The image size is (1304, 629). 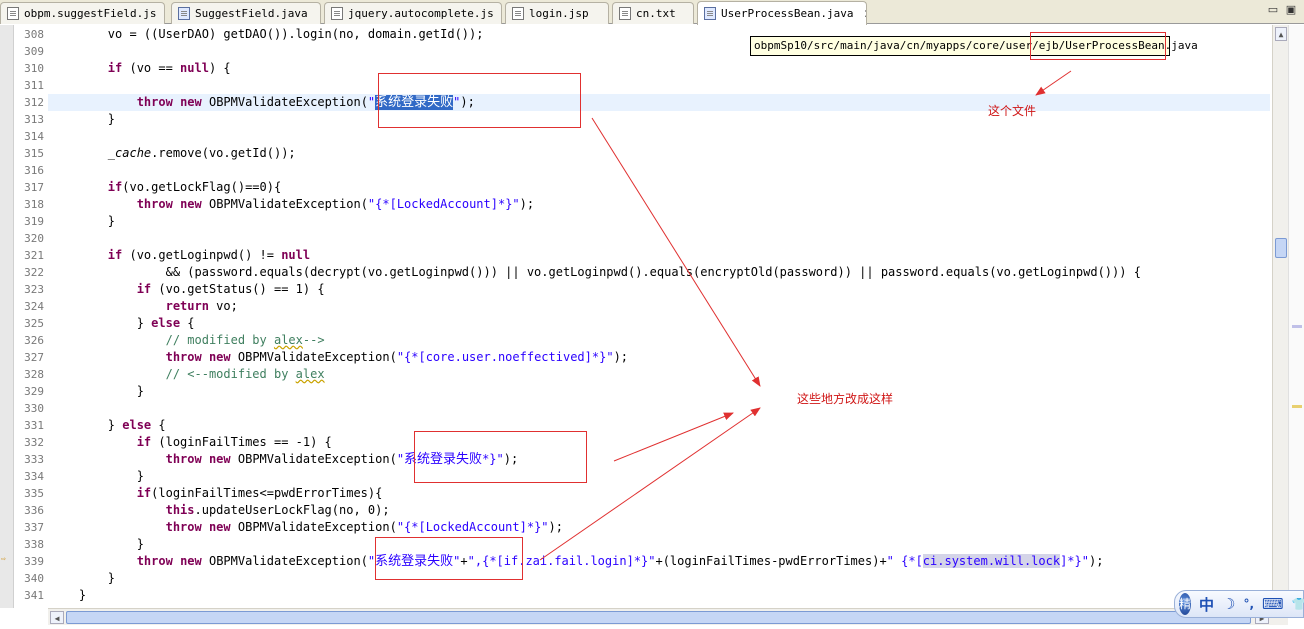 What do you see at coordinates (140, 68) in the screenshot?
I see `code-line: if (vo == null) {` at bounding box center [140, 68].